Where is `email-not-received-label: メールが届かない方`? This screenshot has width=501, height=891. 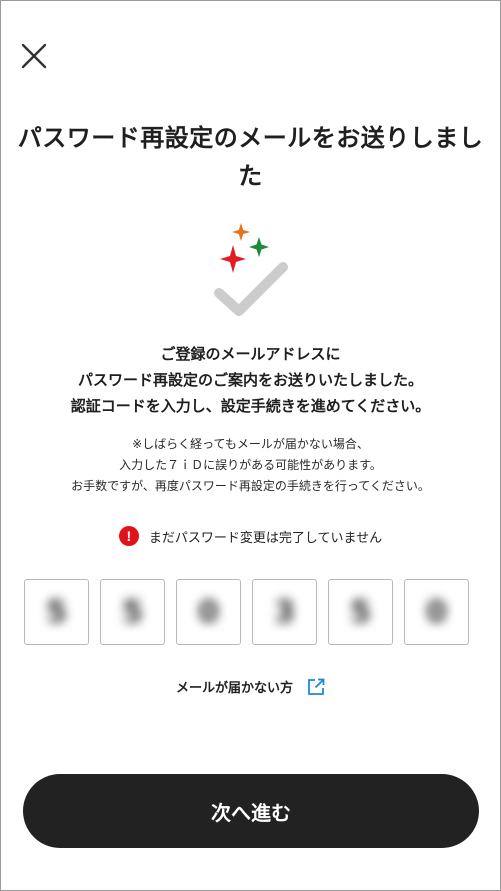
email-not-received-label: メールが届かない方 is located at coordinates (234, 688).